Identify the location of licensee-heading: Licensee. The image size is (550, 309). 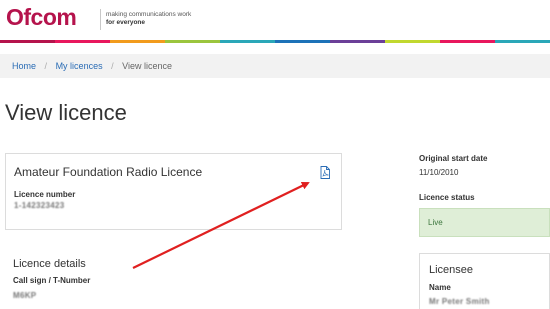
(451, 270).